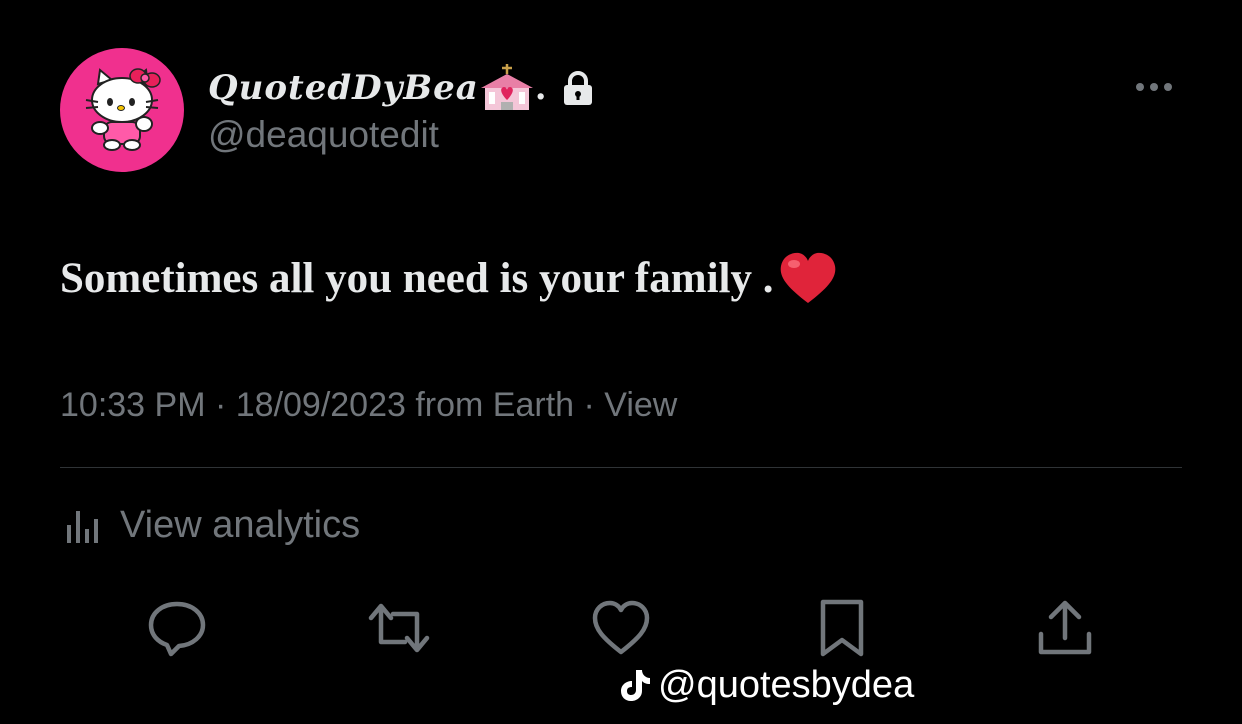 The width and height of the screenshot is (1242, 724). I want to click on tweet-text: Sometimes all you need is your family ., so click(449, 278).